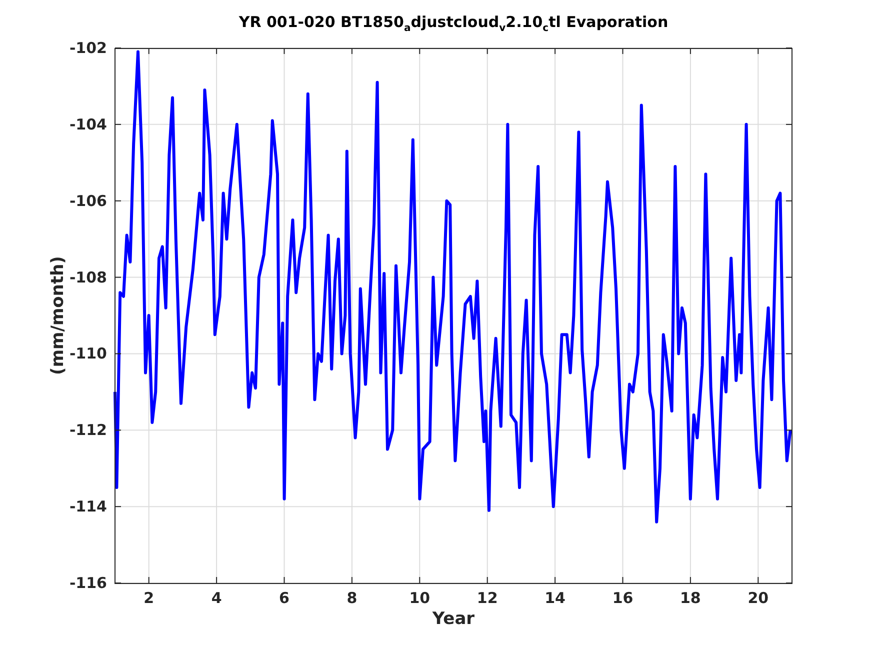  I want to click on x-tick-label: 14, so click(555, 598).